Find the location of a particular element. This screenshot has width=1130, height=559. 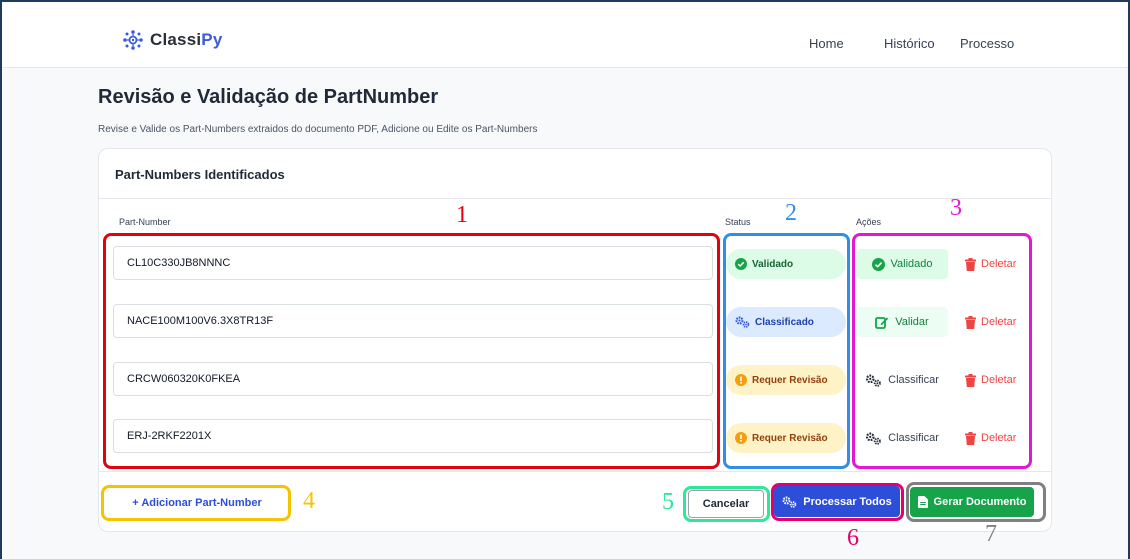

brand-name: ClassiPy is located at coordinates (186, 39).